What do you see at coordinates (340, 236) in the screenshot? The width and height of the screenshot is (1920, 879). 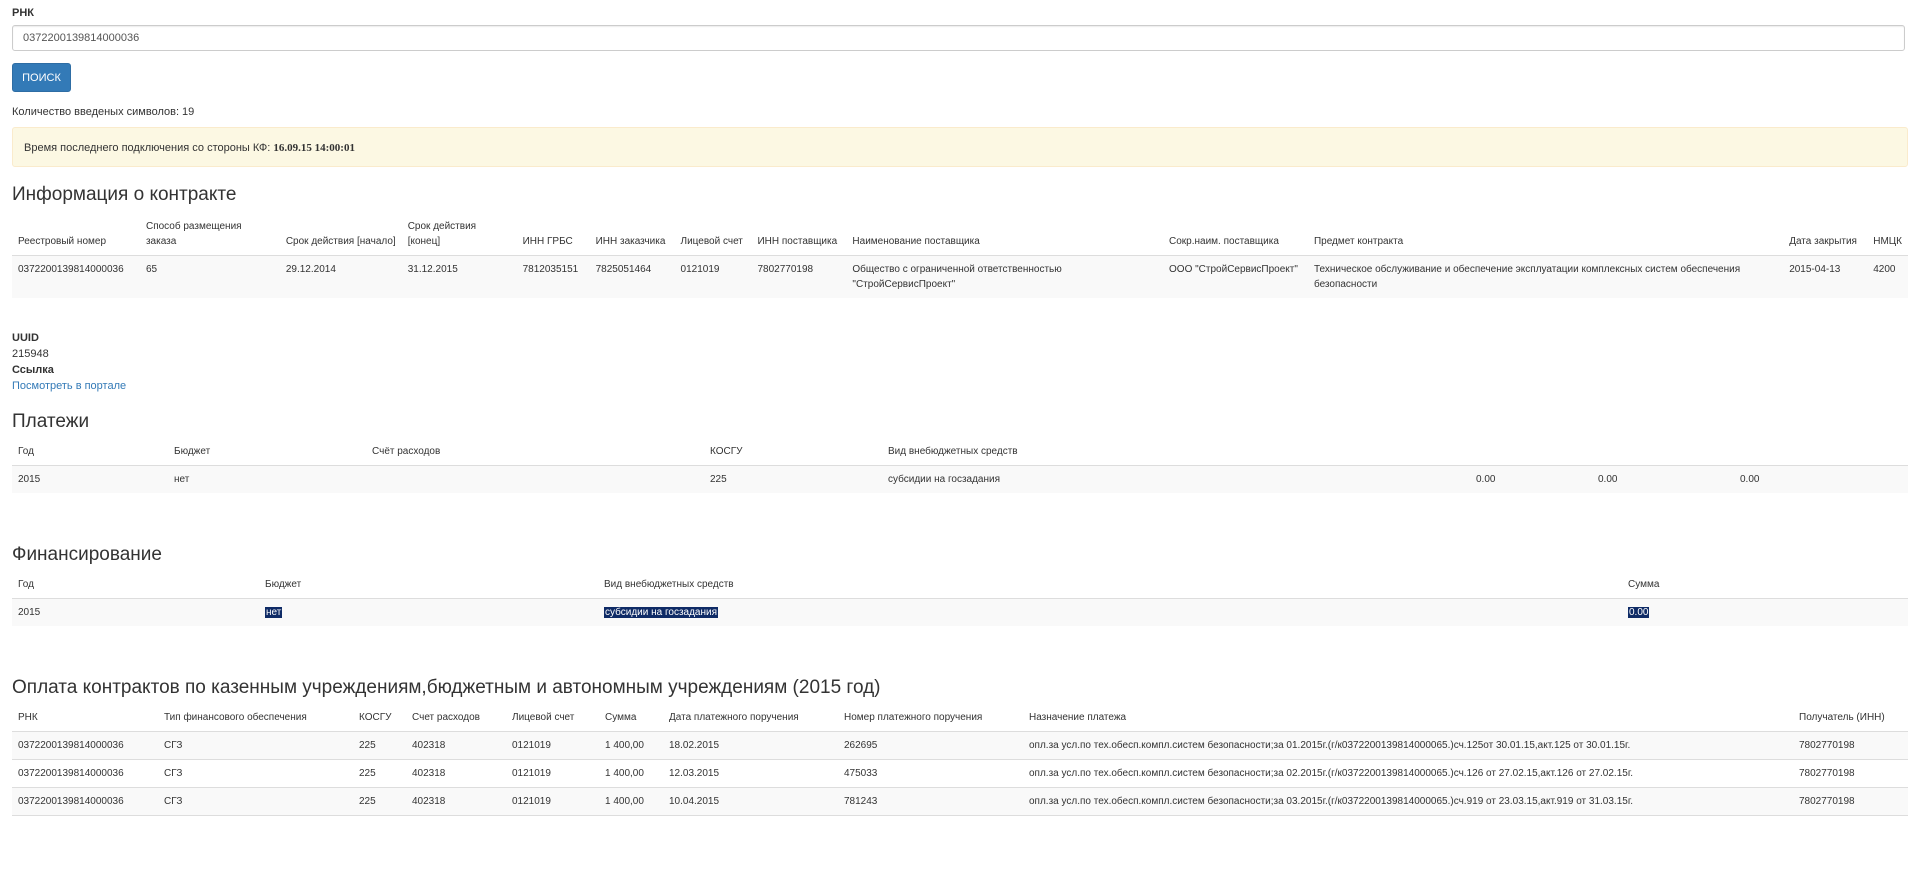 I see `column-header: Срок действия [начало]` at bounding box center [340, 236].